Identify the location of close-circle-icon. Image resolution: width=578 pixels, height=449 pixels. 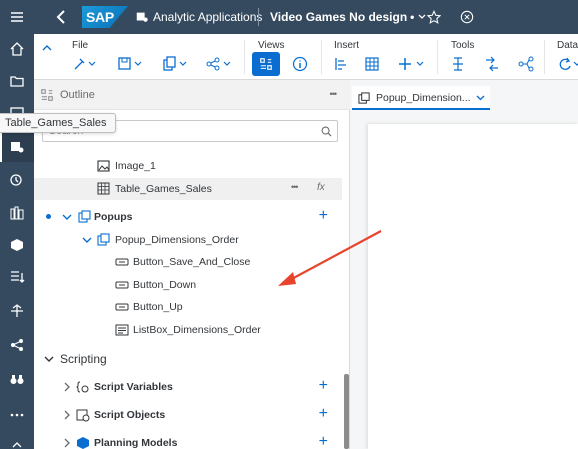
(468, 17).